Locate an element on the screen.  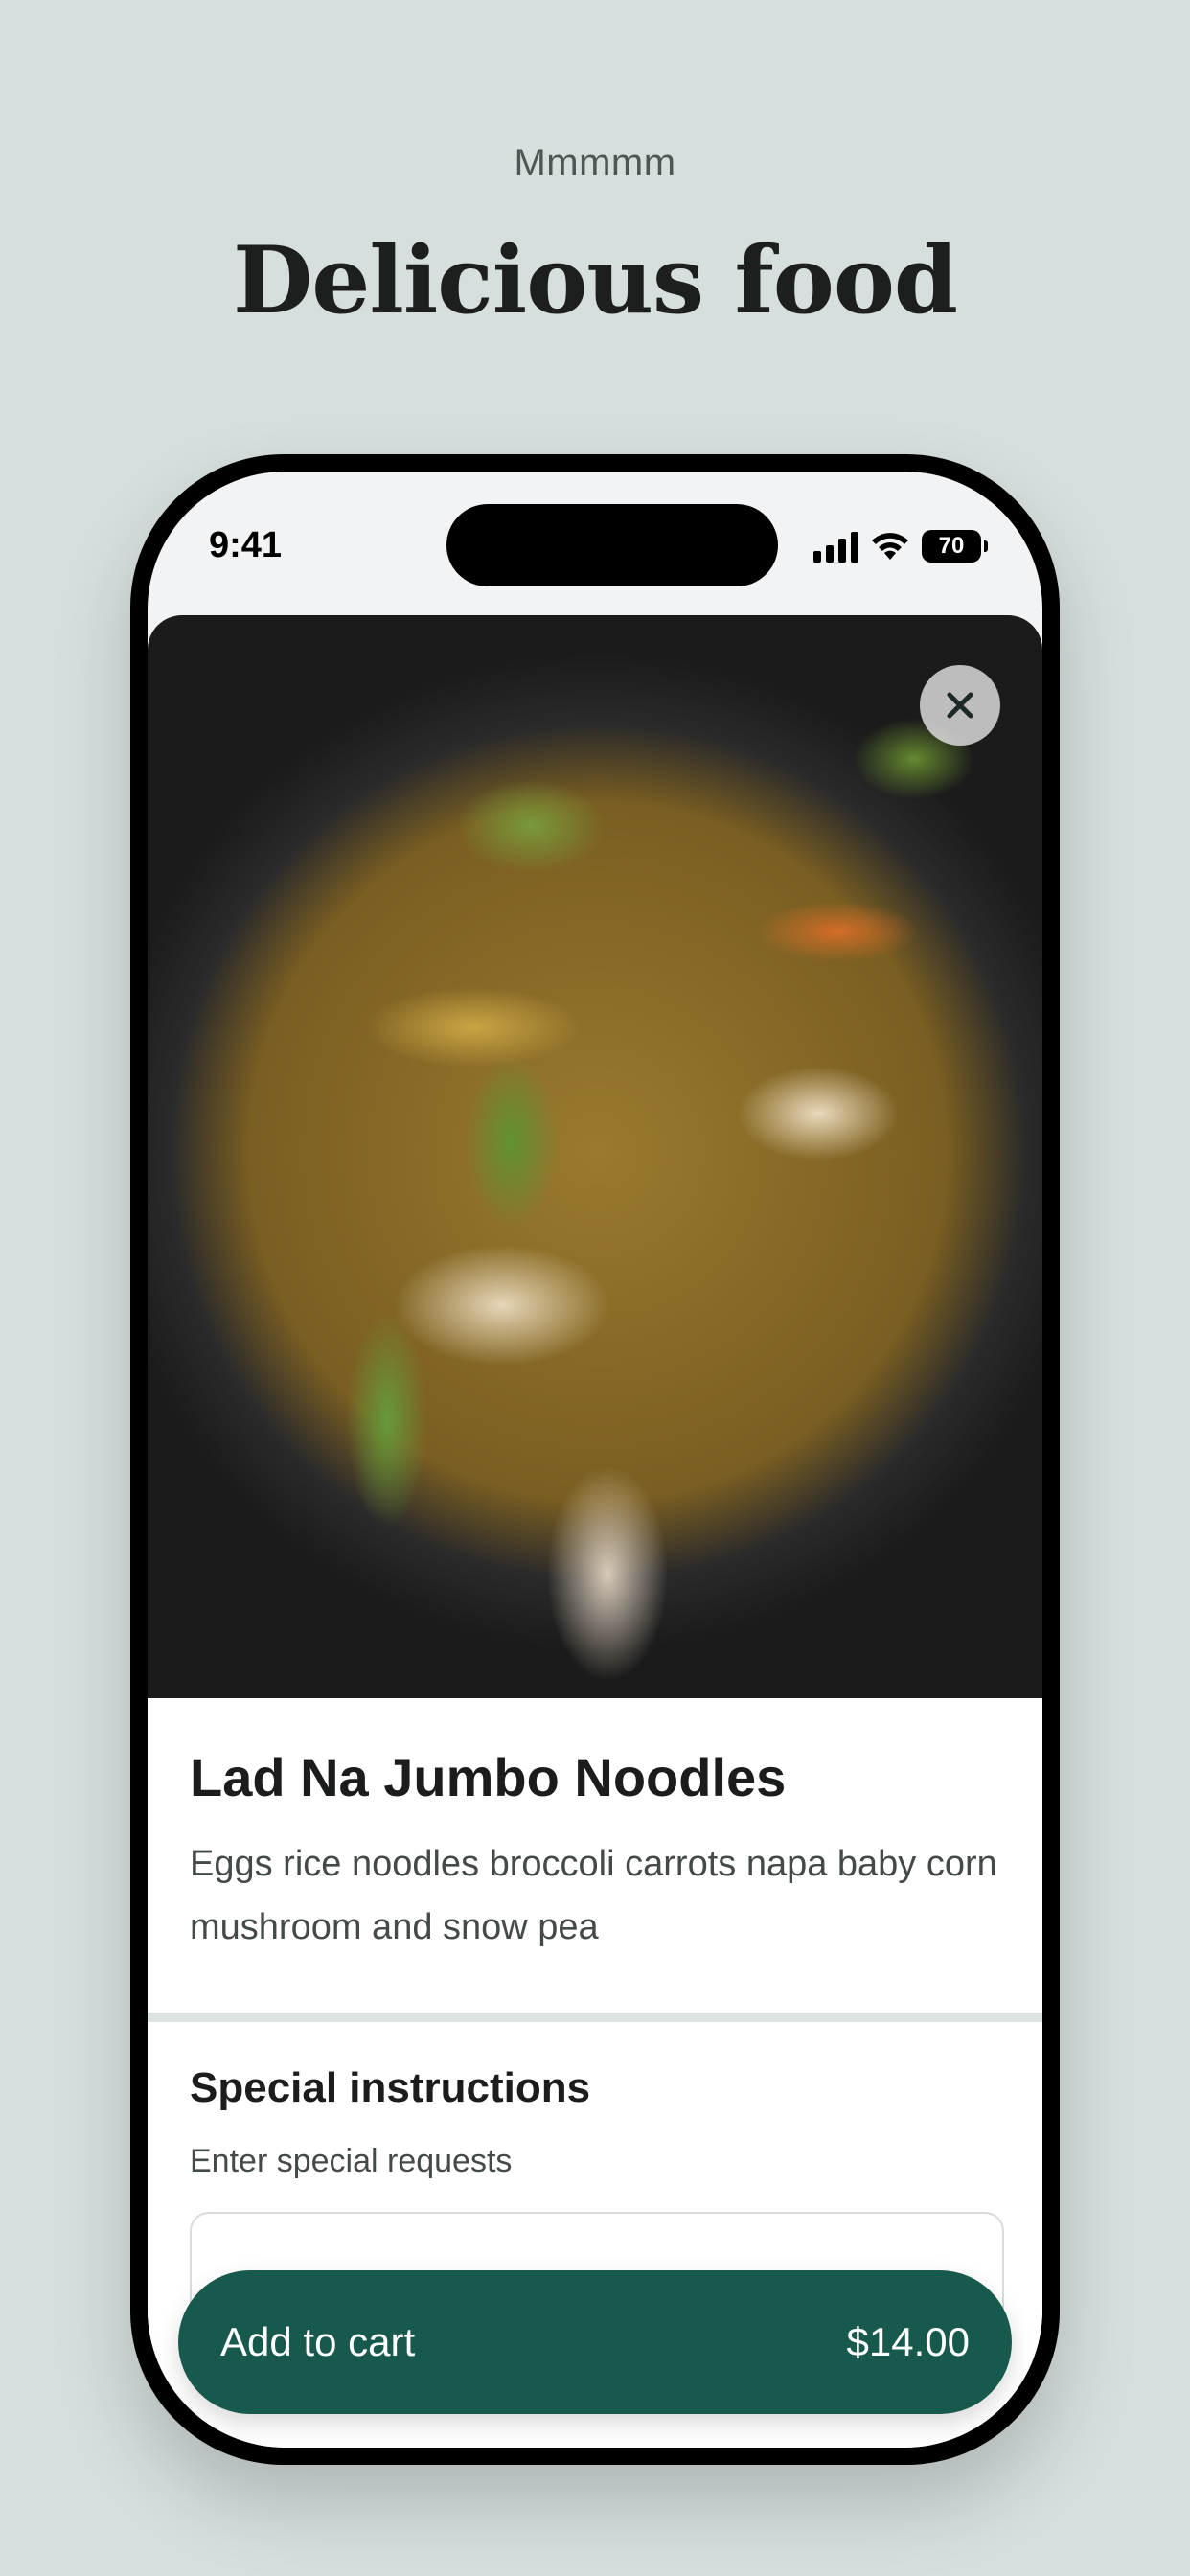
add-to-cart-label: Add to cart is located at coordinates (318, 2341).